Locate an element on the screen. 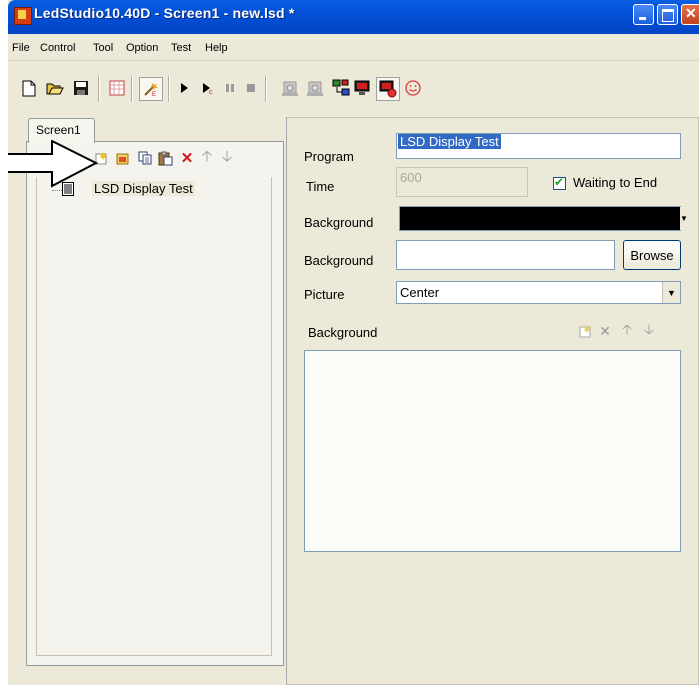 The width and height of the screenshot is (699, 685). app-logo-icon is located at coordinates (23, 16).